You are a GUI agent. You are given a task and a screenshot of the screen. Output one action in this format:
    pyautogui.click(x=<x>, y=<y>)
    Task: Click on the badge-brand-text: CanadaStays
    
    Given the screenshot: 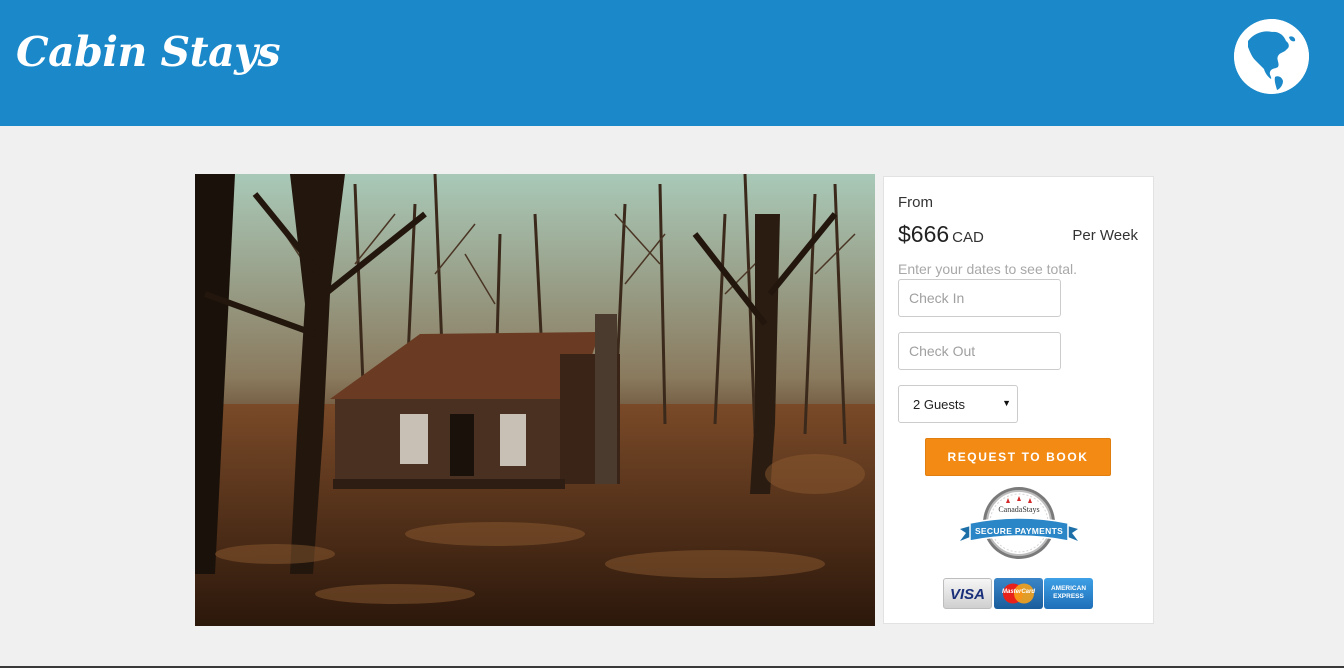 What is the action you would take?
    pyautogui.click(x=1019, y=509)
    